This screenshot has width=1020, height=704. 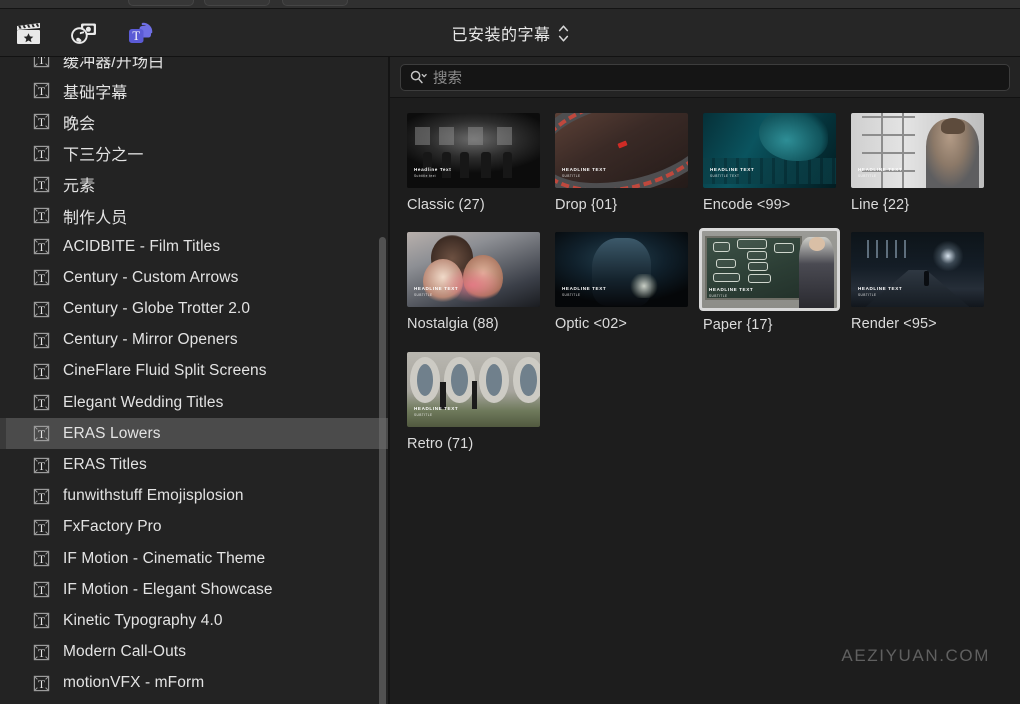 What do you see at coordinates (510, 33) in the screenshot?
I see `browser-toolbar: T 已安装的字幕` at bounding box center [510, 33].